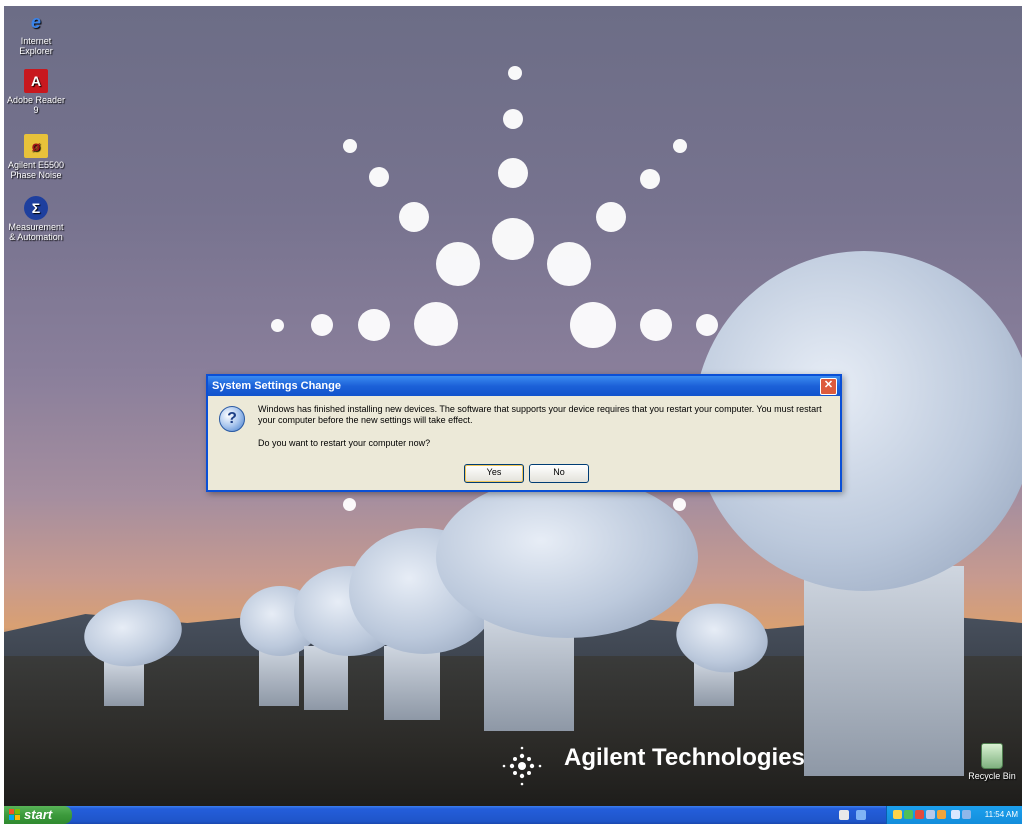  Describe the element at coordinates (966, 814) in the screenshot. I see `display-icon` at that location.